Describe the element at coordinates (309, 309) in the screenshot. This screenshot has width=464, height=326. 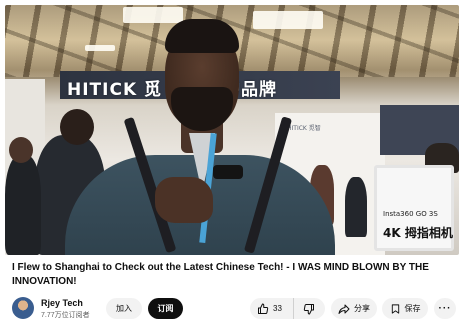
I see `thumbs-down-icon` at that location.